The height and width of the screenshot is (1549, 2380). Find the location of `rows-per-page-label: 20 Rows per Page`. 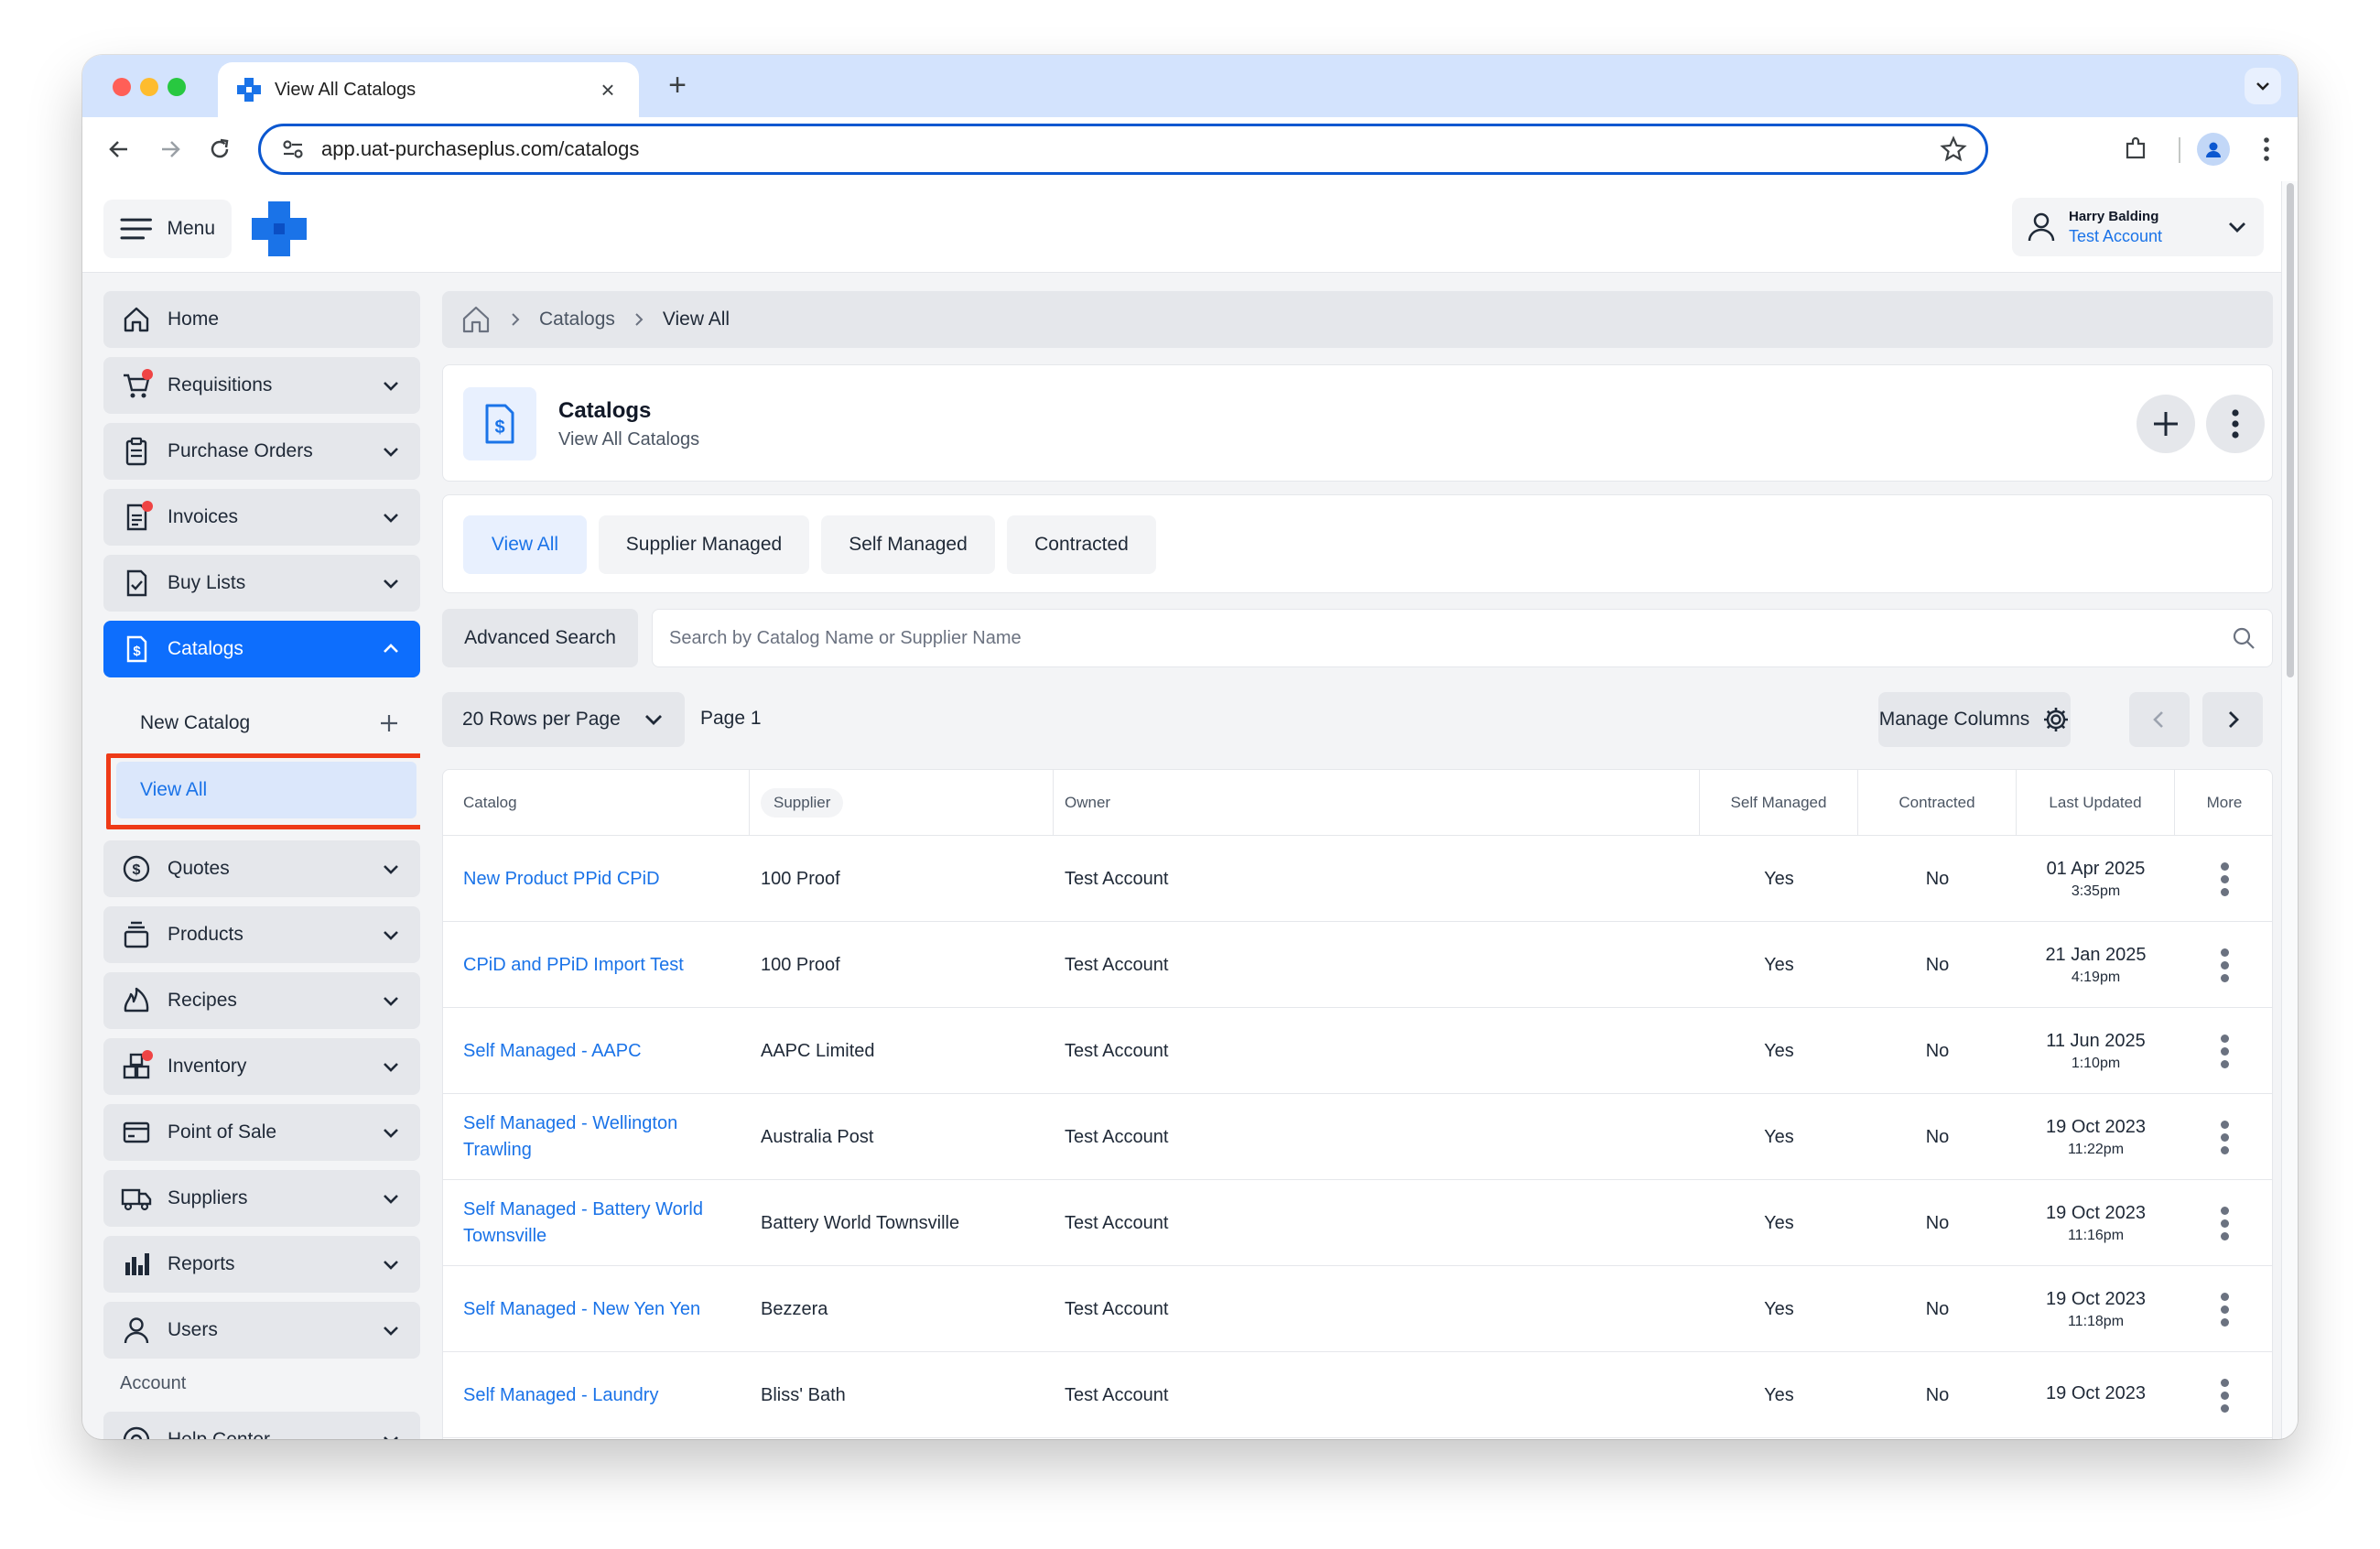

rows-per-page-label: 20 Rows per Page is located at coordinates (541, 719).